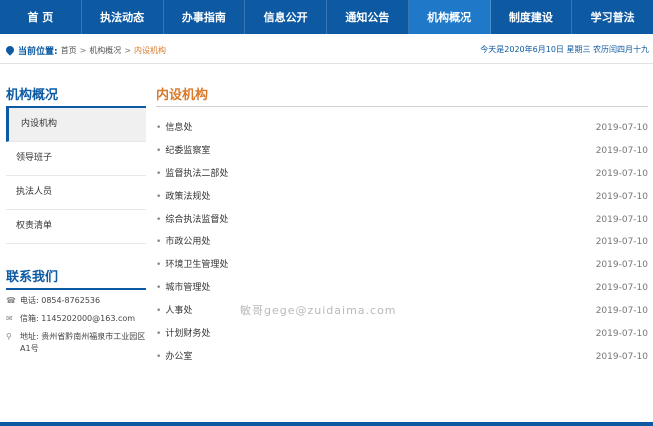 The width and height of the screenshot is (653, 426). I want to click on sidebar-item-responsibility-list: 权责清单, so click(76, 227).